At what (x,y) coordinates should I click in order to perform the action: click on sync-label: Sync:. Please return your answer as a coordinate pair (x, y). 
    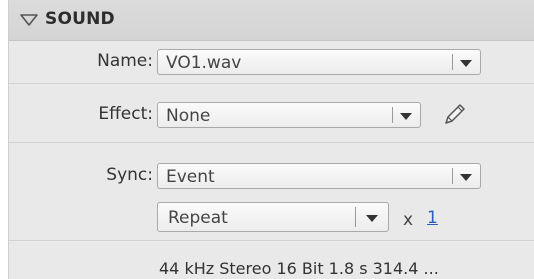
    Looking at the image, I should click on (129, 175).